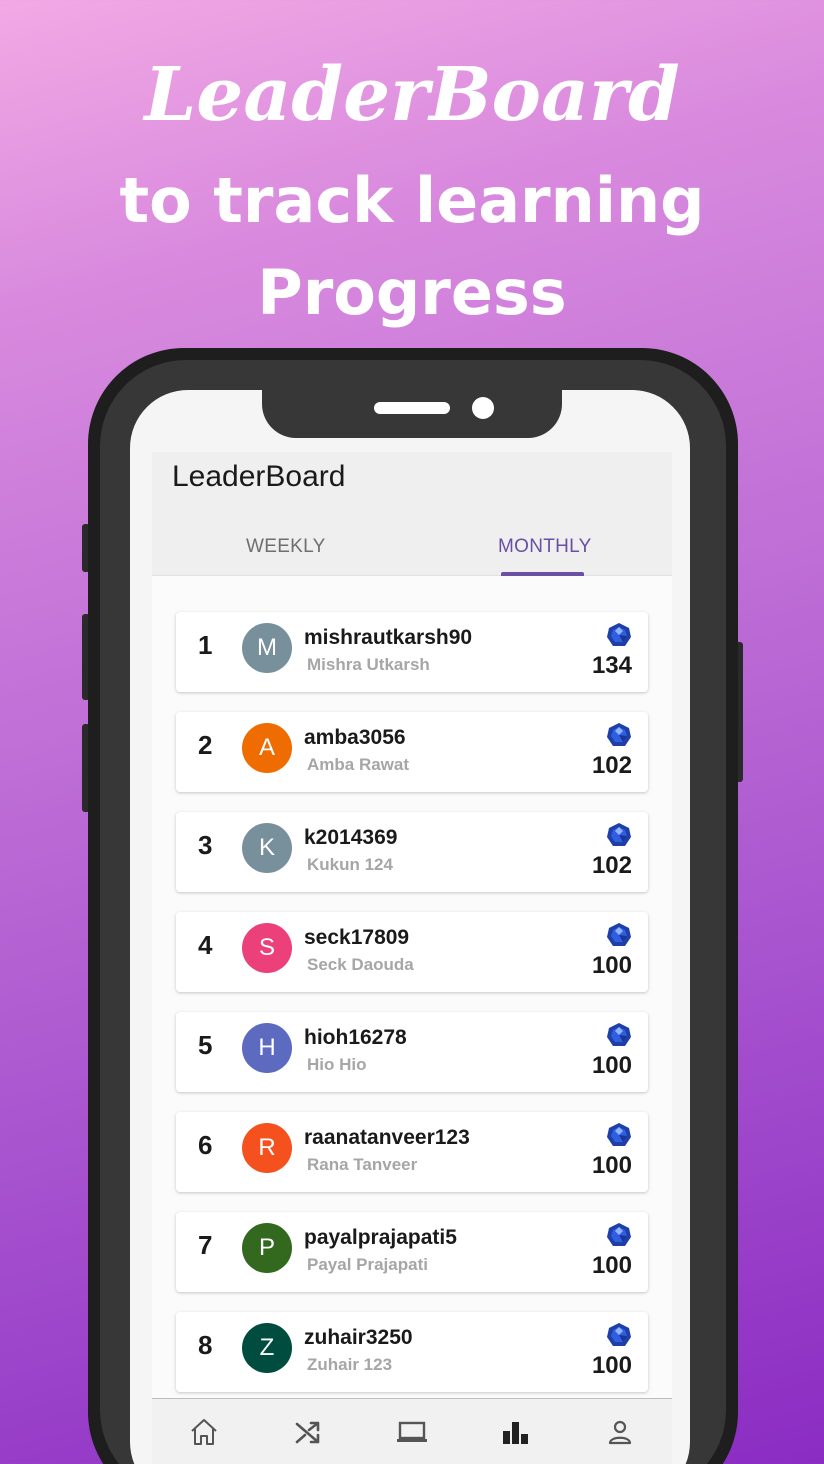 The image size is (824, 1464). I want to click on full-name: Payal Prajapati, so click(367, 1264).